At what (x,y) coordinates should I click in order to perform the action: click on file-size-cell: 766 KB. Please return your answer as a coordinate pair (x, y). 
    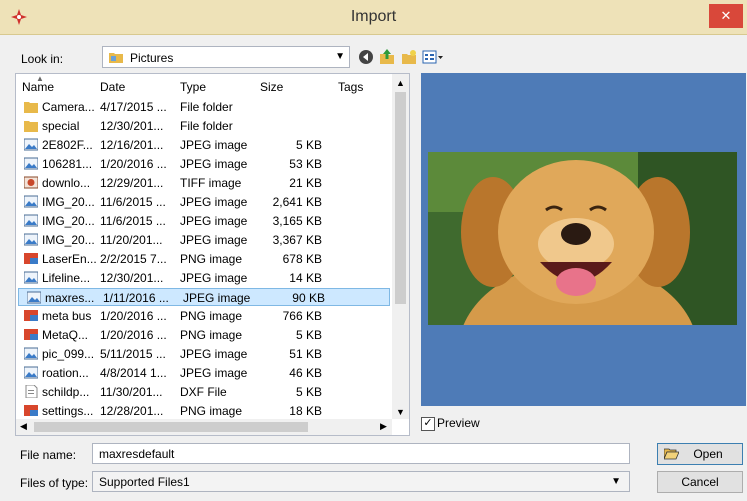
    Looking at the image, I should click on (302, 316).